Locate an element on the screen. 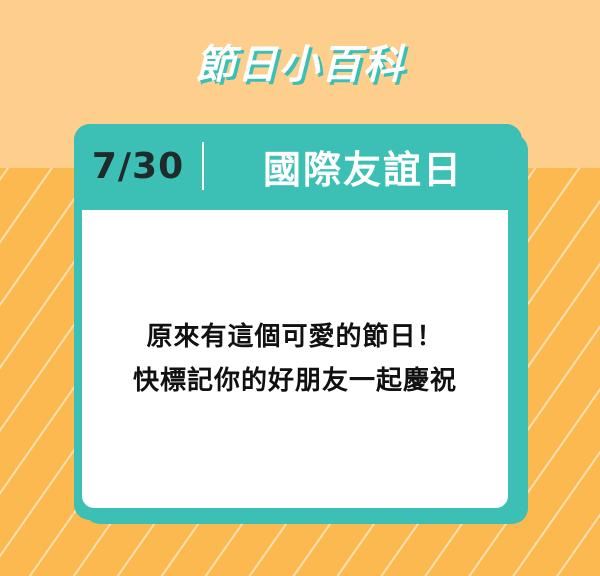 This screenshot has width=600, height=576. holiday-name: 國際友誼日 is located at coordinates (362, 169).